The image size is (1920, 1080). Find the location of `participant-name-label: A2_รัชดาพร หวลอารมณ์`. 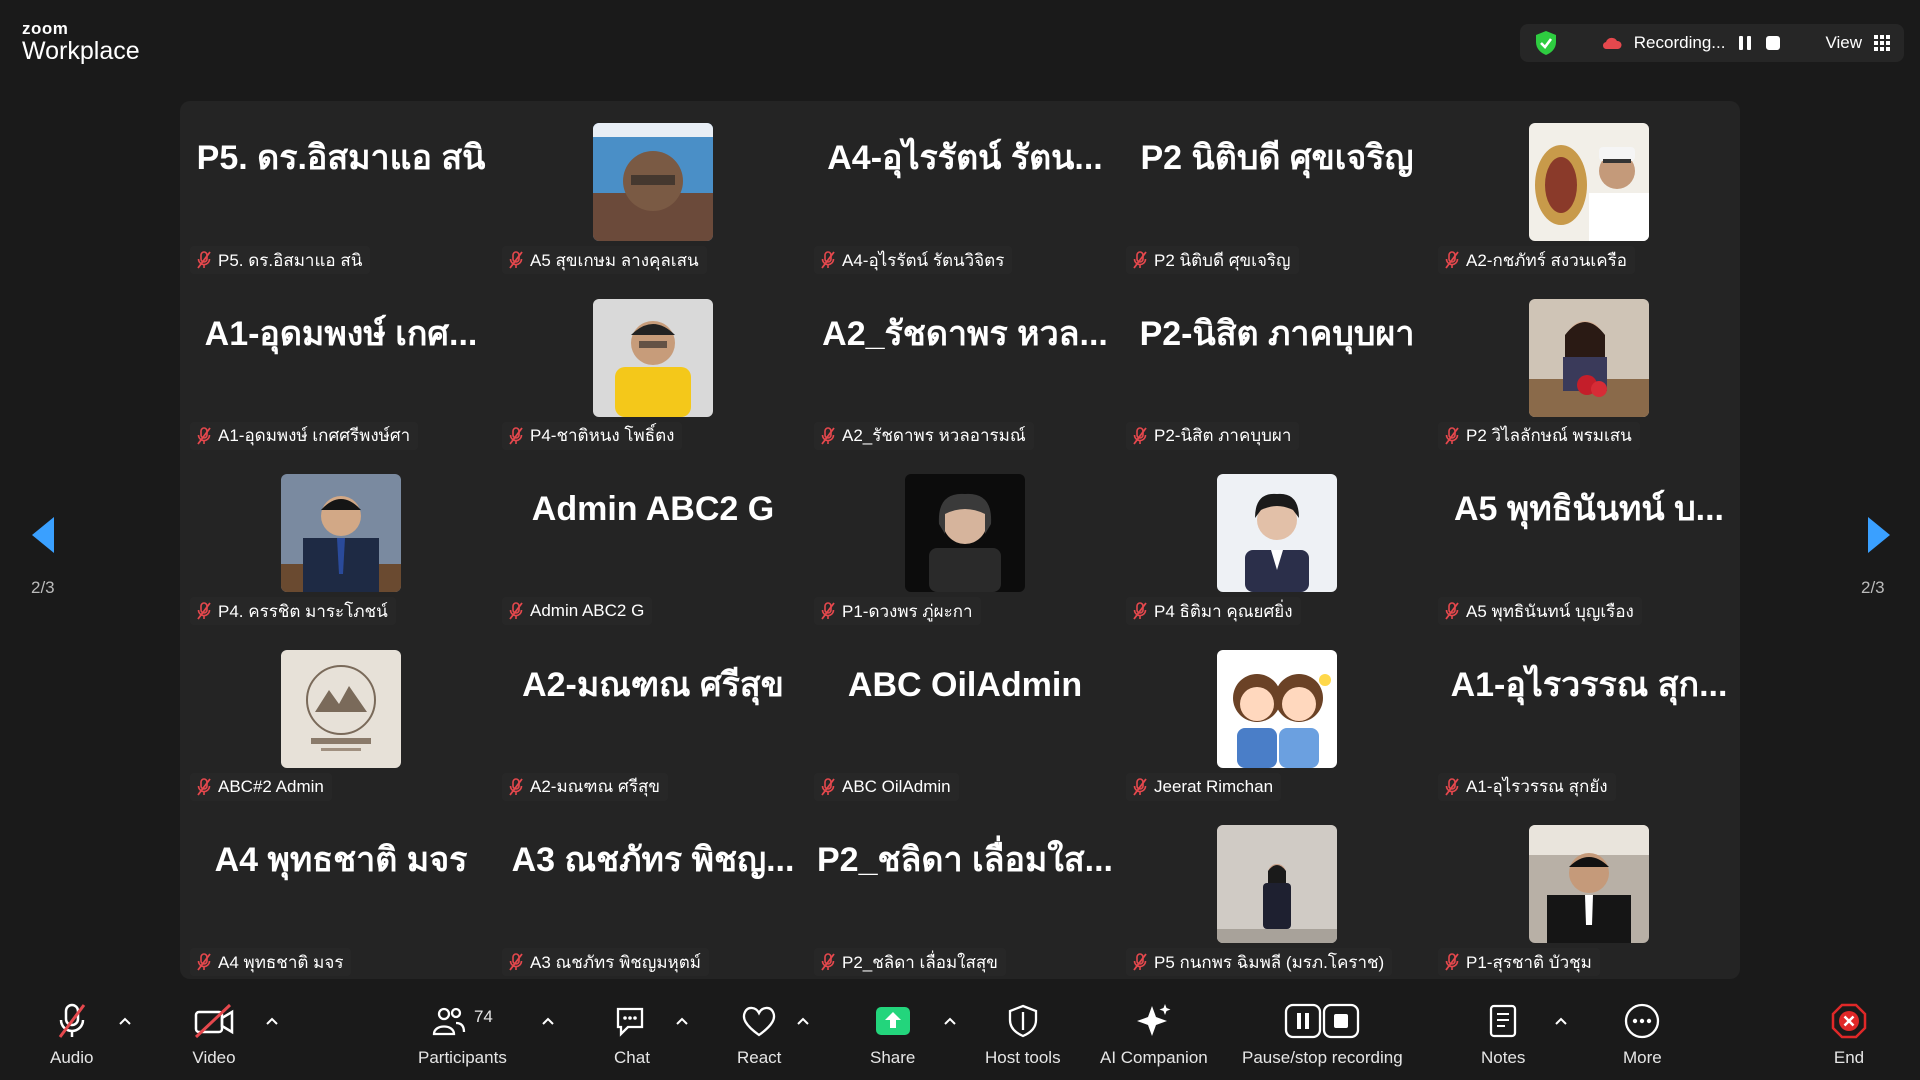

participant-name-label: A2_รัชดาพร หวลอารมณ์ is located at coordinates (924, 435).